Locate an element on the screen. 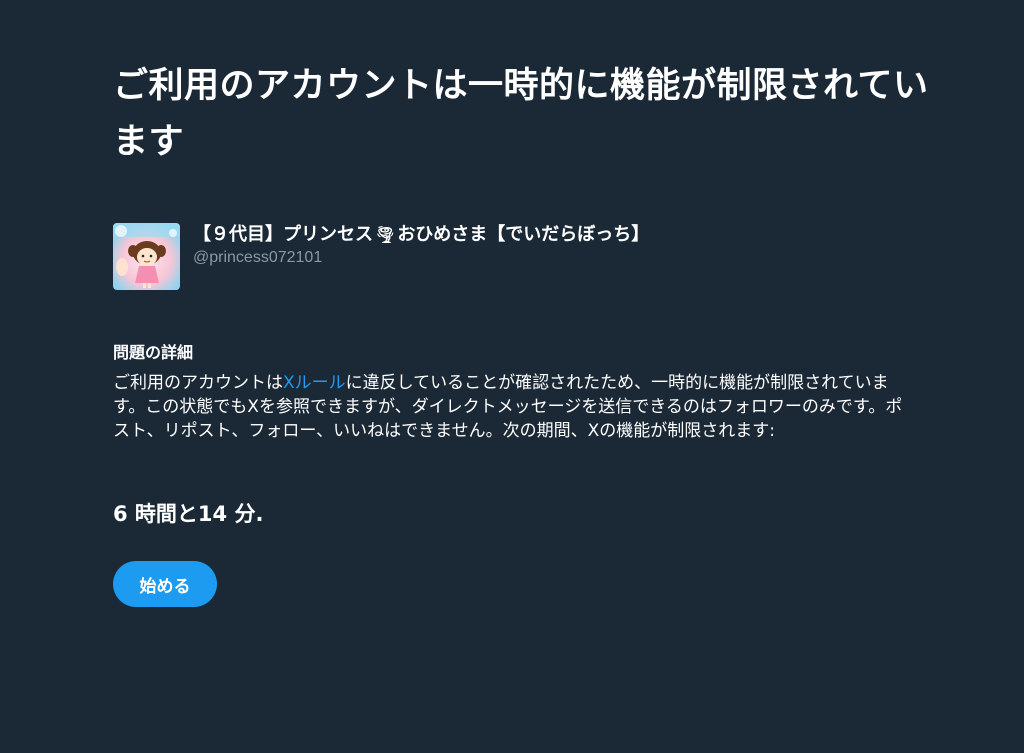 The width and height of the screenshot is (1024, 753). details-text-lead: ご利用のアカウントは is located at coordinates (198, 383).